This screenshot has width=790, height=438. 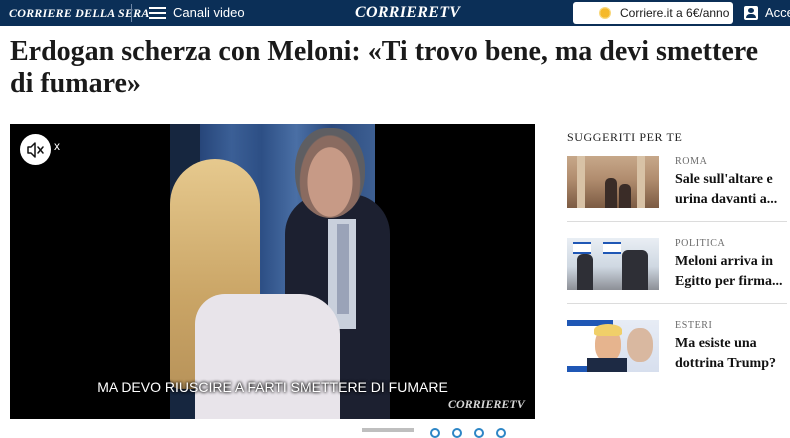 What do you see at coordinates (751, 13) in the screenshot?
I see `user-icon` at bounding box center [751, 13].